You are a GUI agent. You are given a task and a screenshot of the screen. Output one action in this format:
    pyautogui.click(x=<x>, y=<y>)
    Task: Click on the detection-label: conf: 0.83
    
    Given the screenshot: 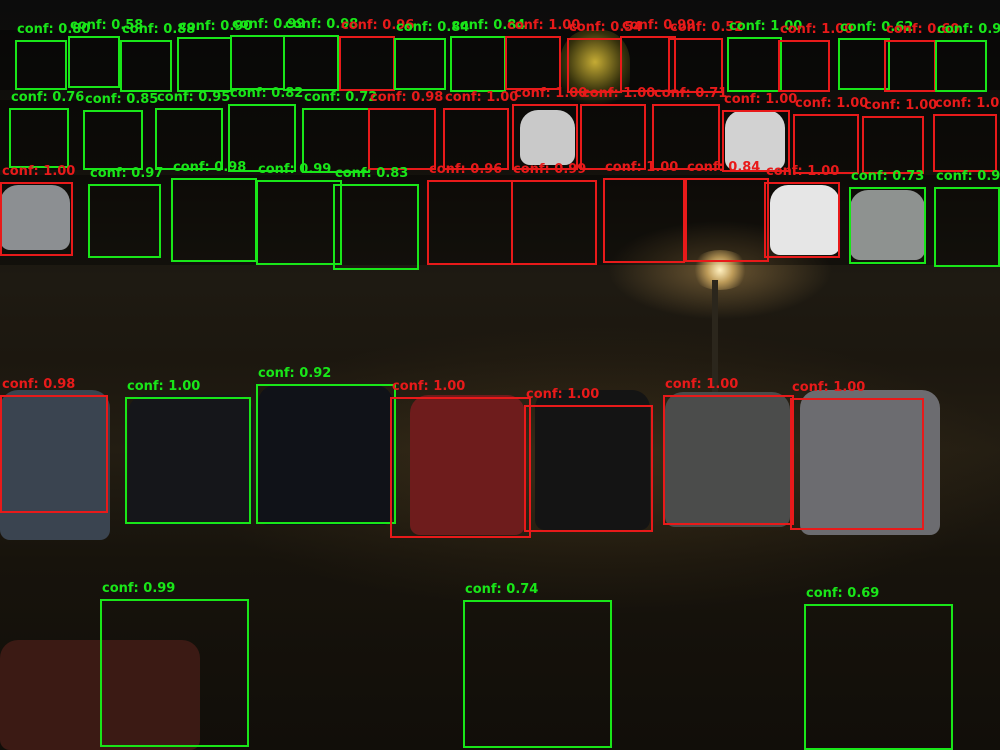 What is the action you would take?
    pyautogui.click(x=372, y=173)
    